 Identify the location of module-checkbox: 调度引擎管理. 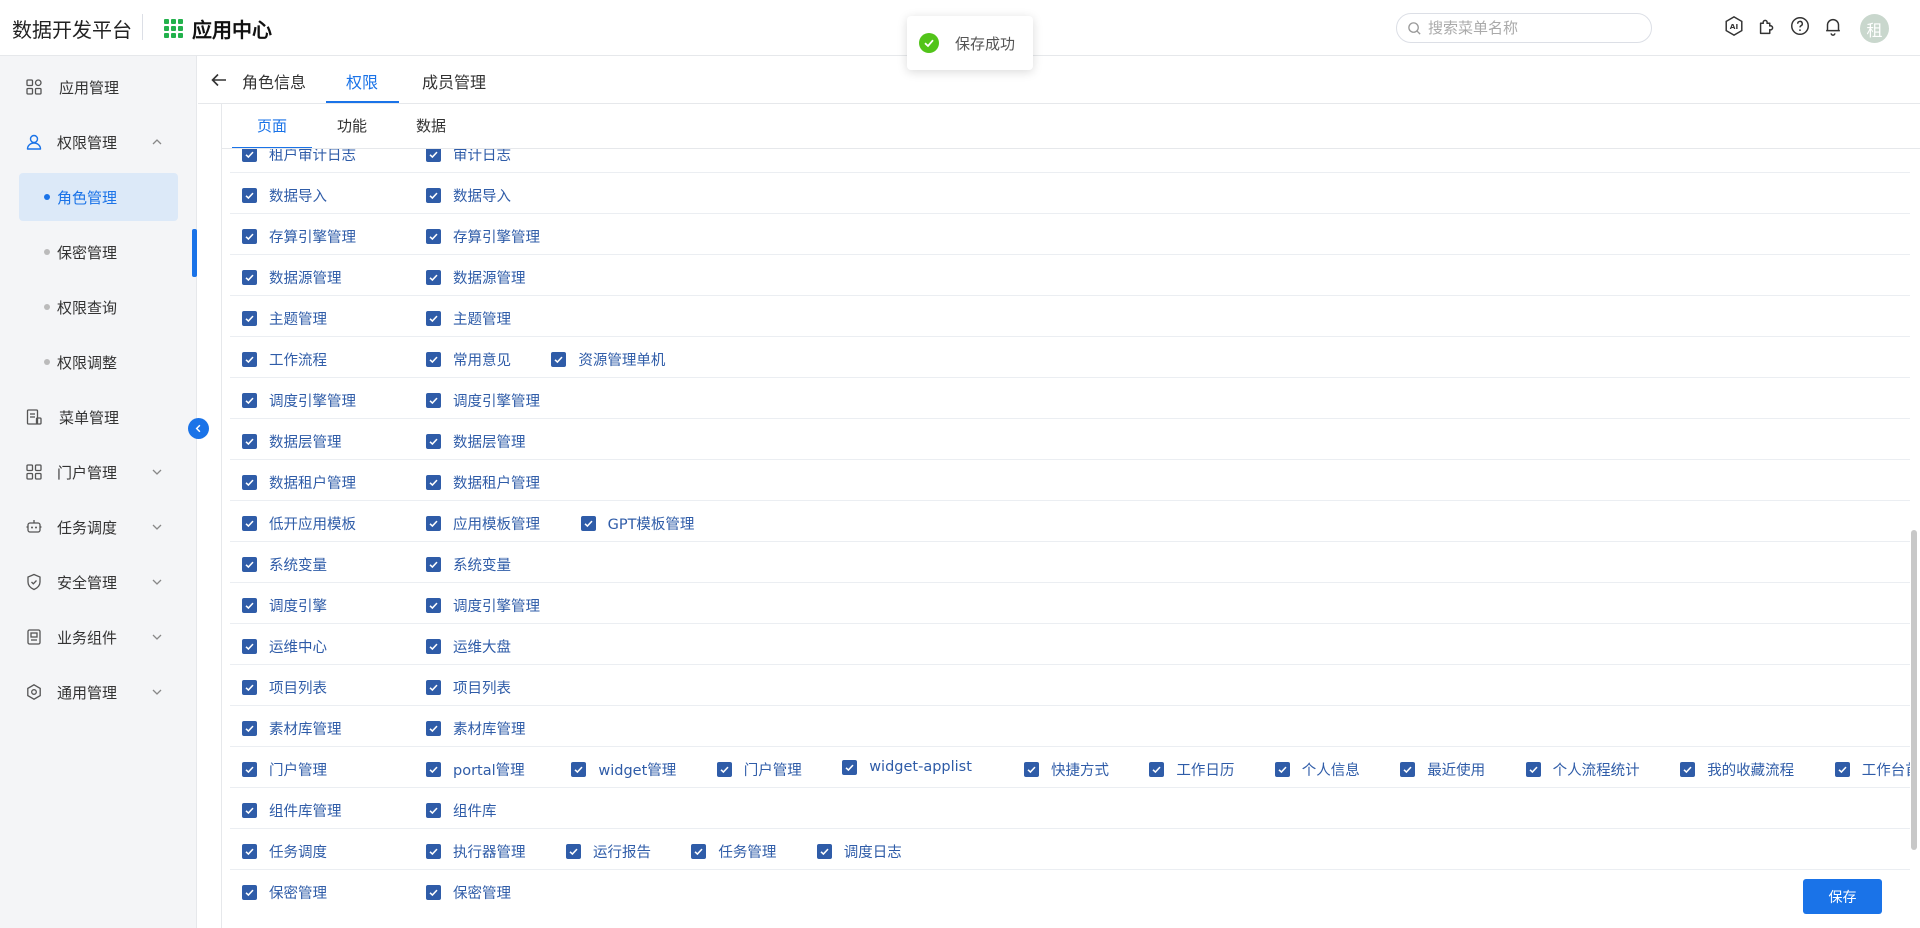
(299, 400).